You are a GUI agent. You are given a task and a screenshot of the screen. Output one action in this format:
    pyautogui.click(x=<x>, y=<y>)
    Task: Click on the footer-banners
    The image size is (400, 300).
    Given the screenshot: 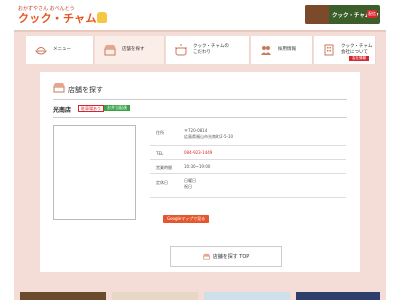 What is the action you would take?
    pyautogui.click(x=200, y=295)
    